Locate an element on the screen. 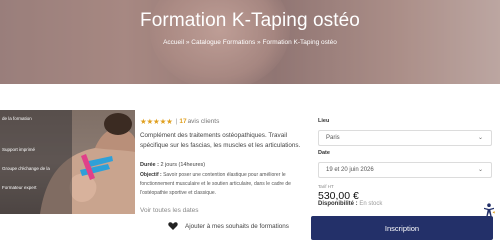 The height and width of the screenshot is (250, 500). date-select: 19 et 20 juin 2026 ⌄ is located at coordinates (405, 170).